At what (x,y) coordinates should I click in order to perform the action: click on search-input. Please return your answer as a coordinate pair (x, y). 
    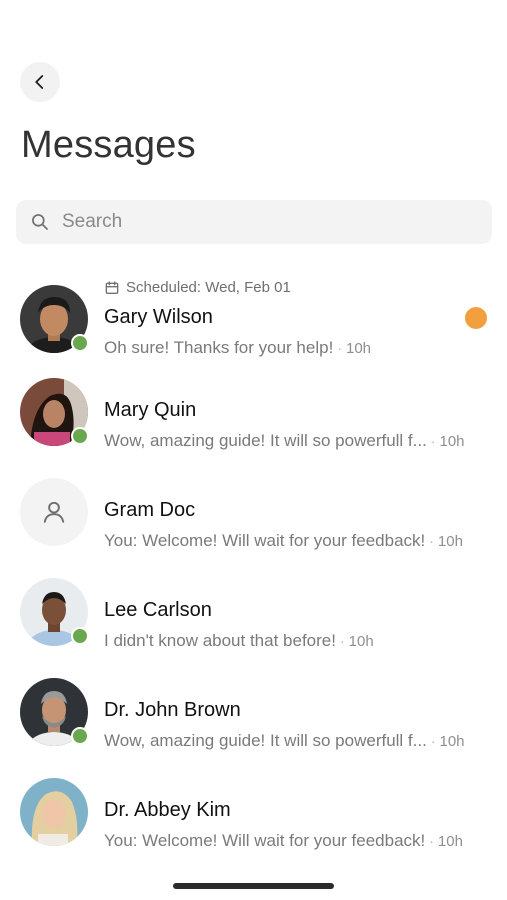
    Looking at the image, I should click on (262, 222).